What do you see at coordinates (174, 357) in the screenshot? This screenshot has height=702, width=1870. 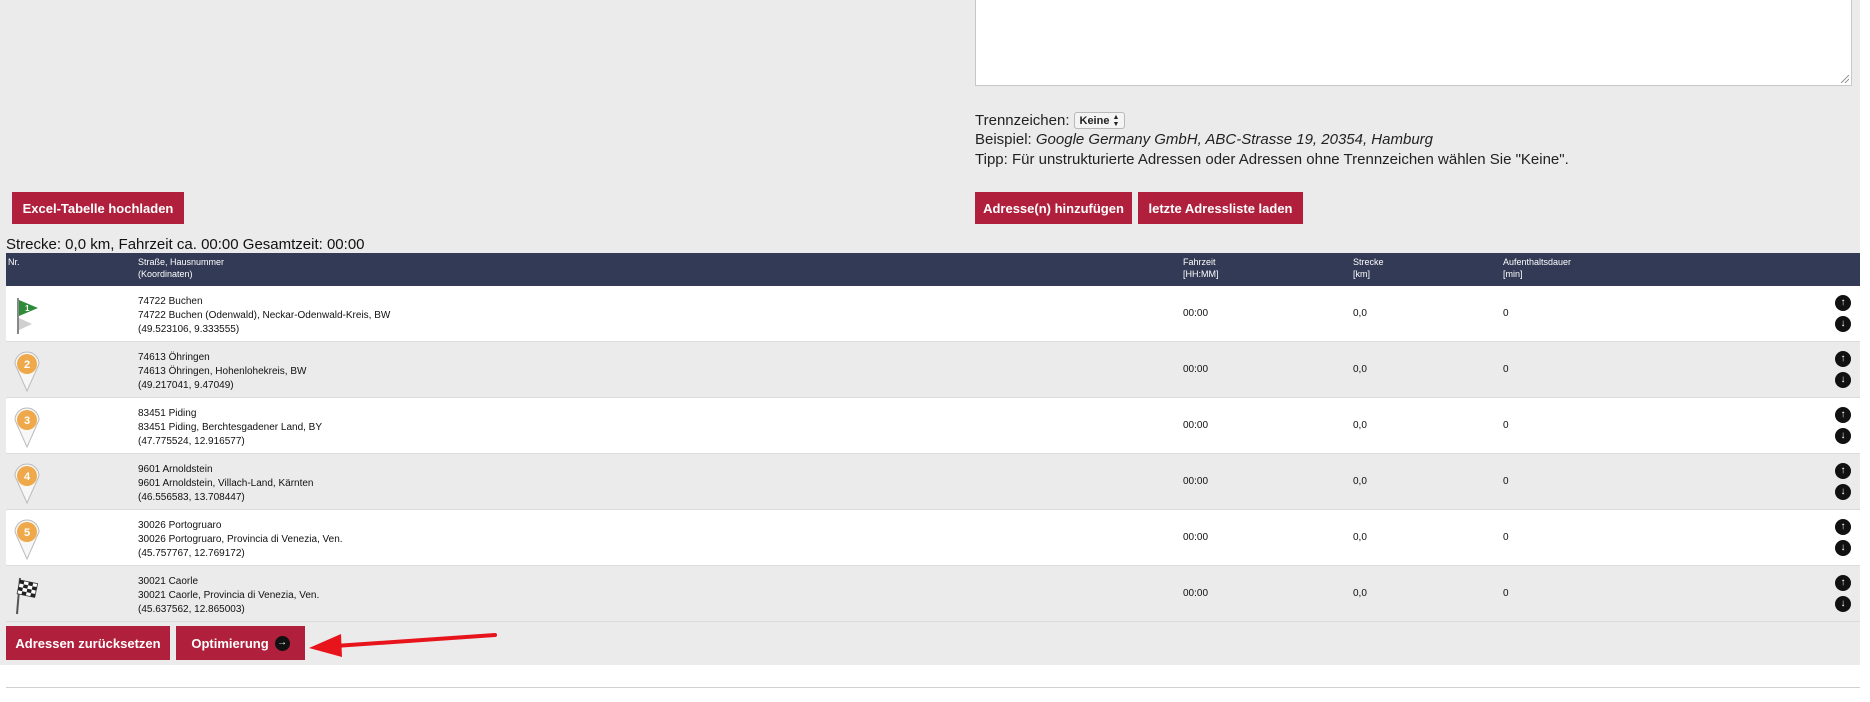 I see `address-short: 74613 Öhringen` at bounding box center [174, 357].